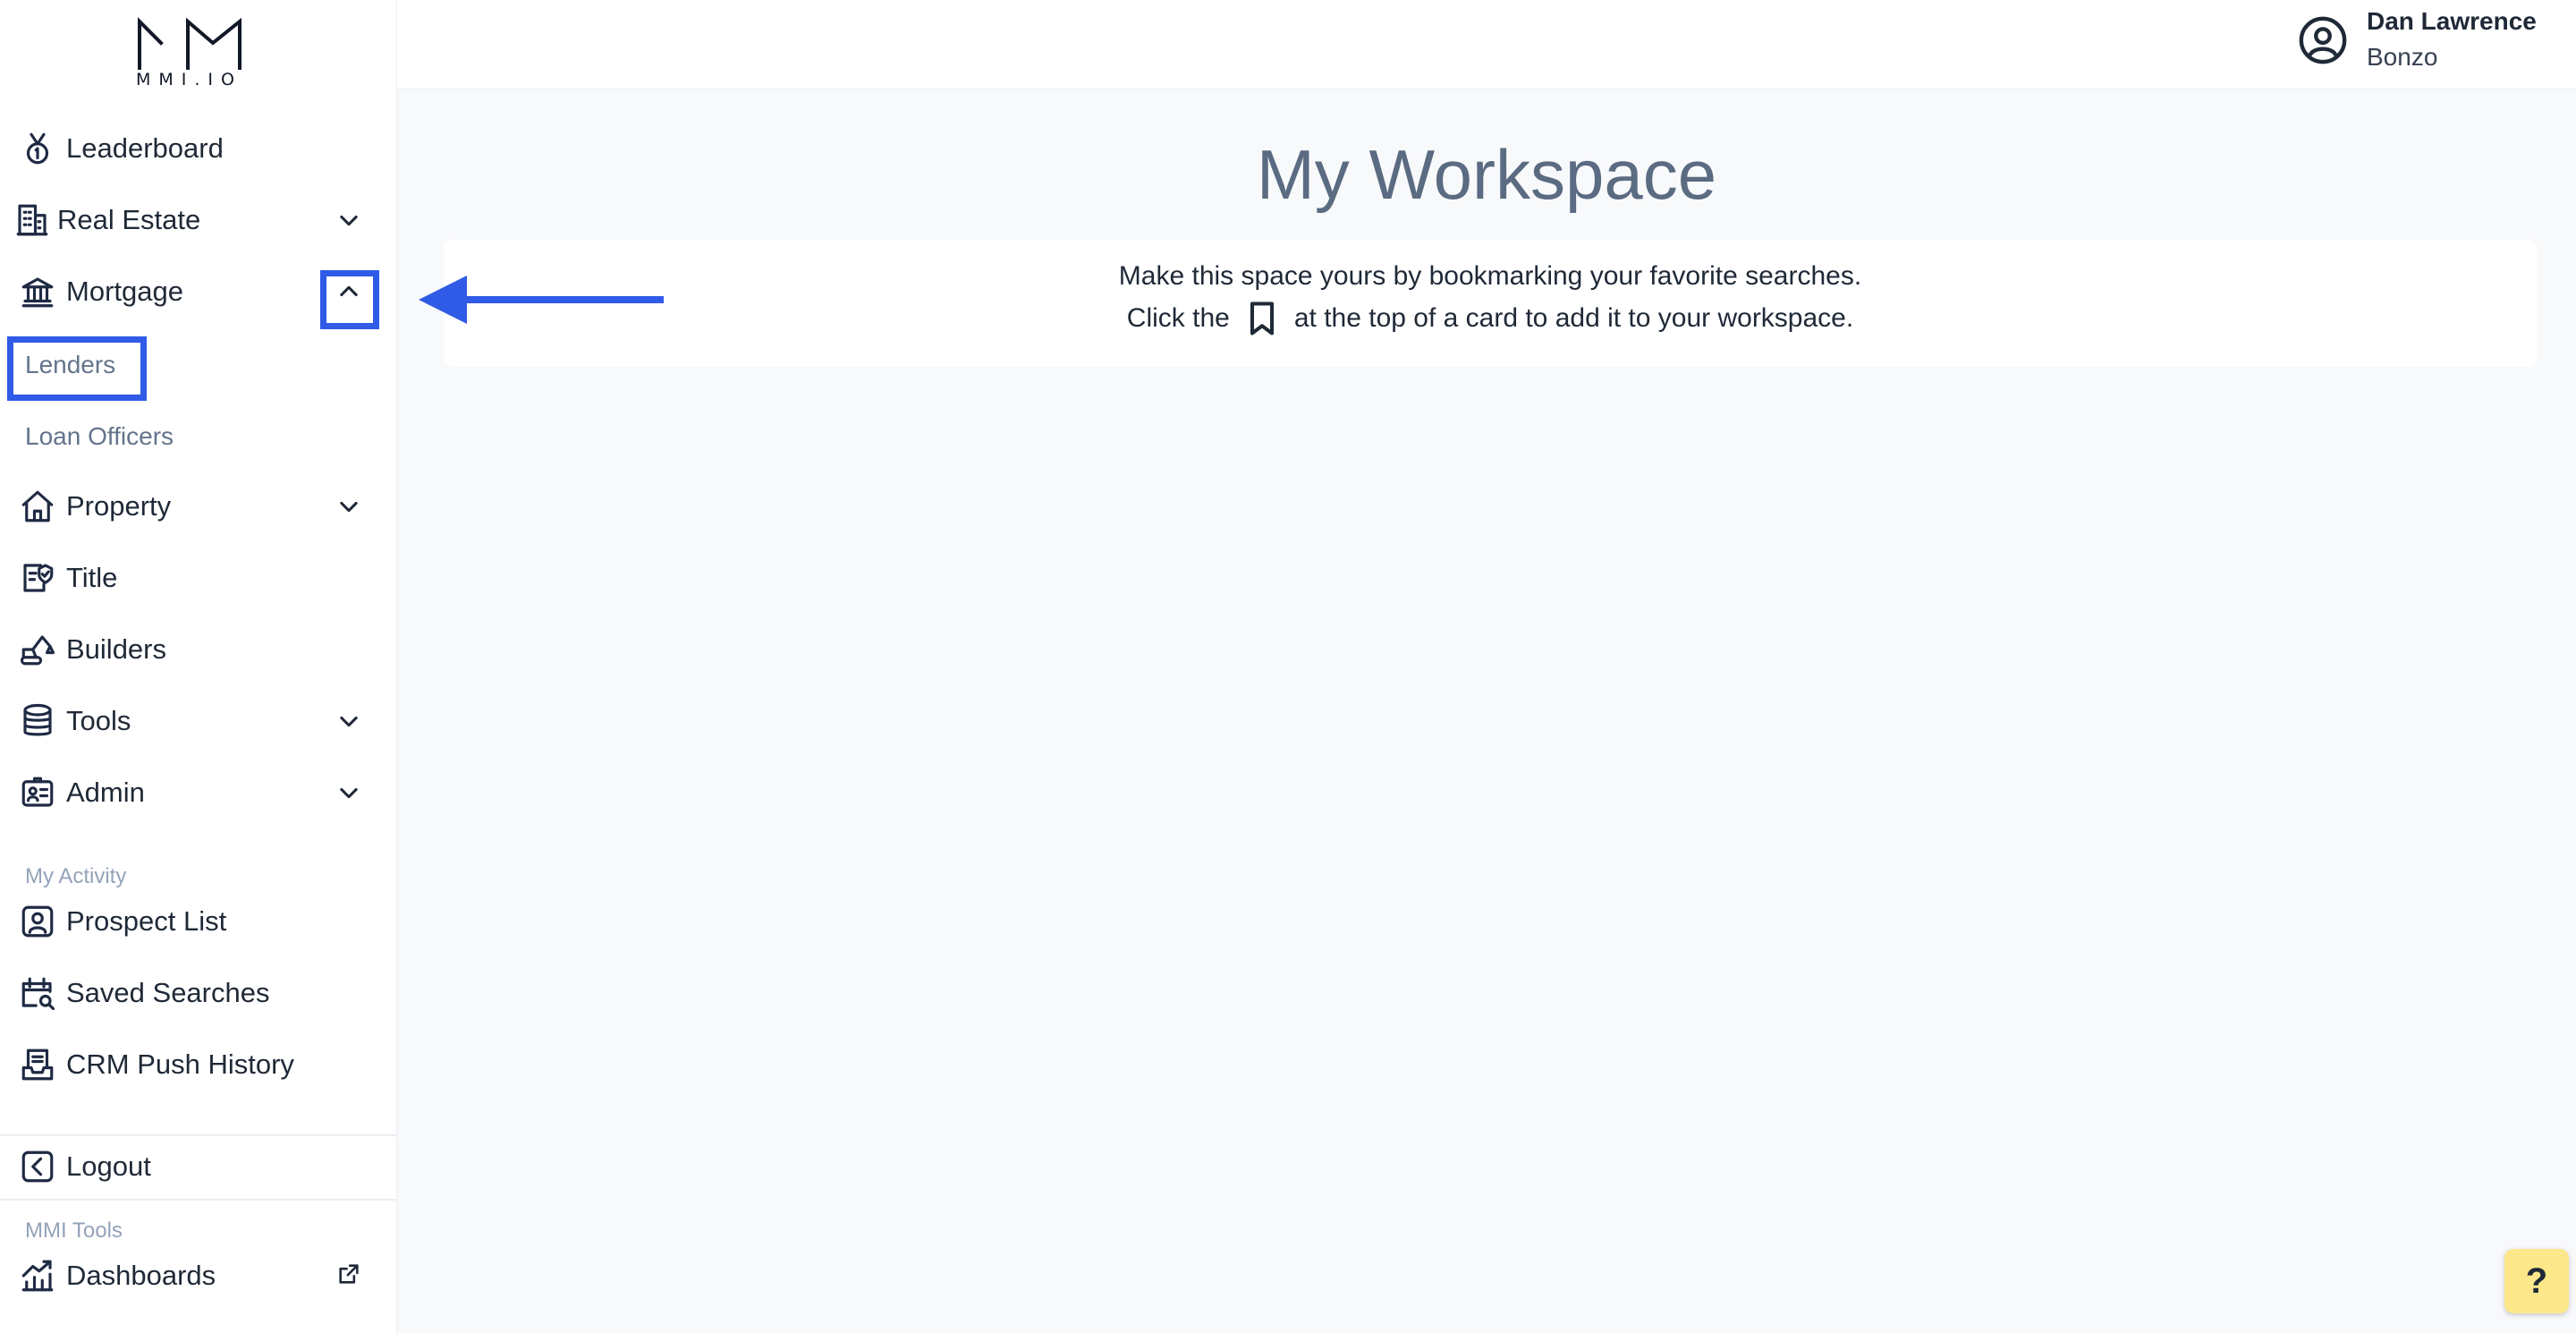  I want to click on user-avatar-icon, so click(2323, 40).